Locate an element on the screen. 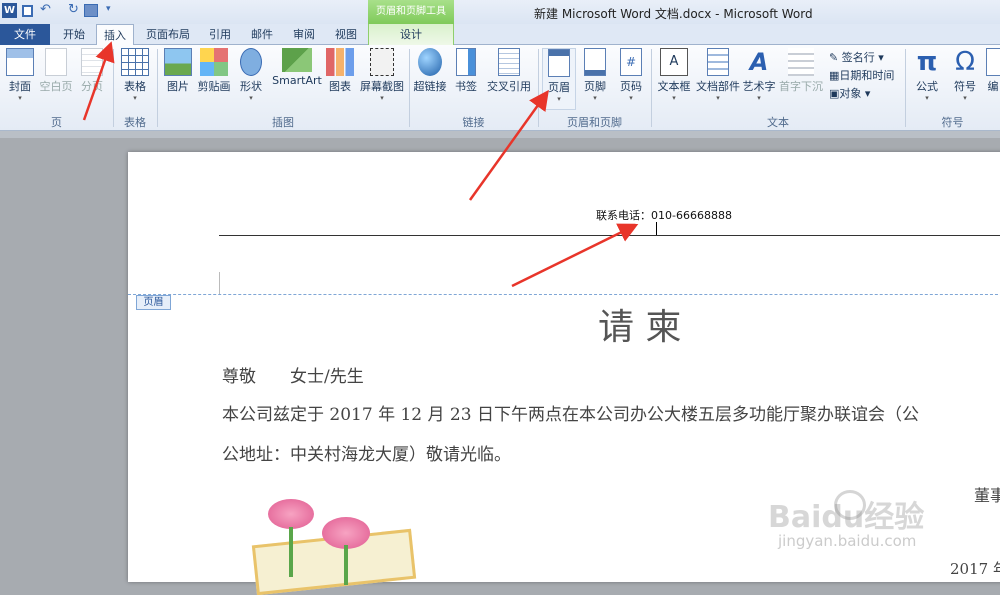  arrow-to-header-button is located at coordinates (508, 145).